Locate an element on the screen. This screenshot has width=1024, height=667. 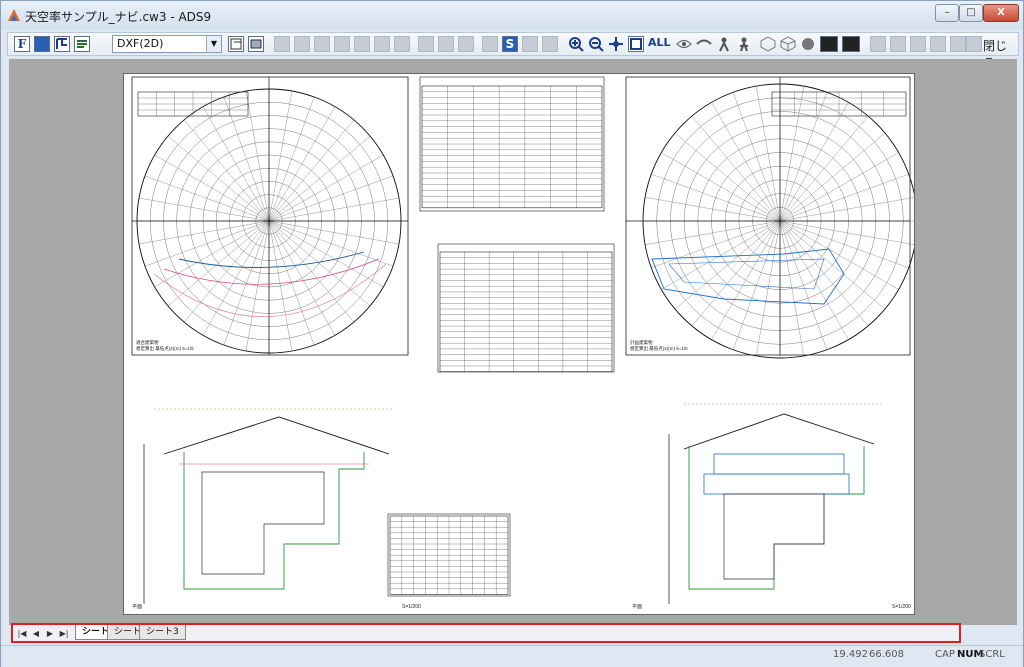
walk-icon is located at coordinates (744, 44).